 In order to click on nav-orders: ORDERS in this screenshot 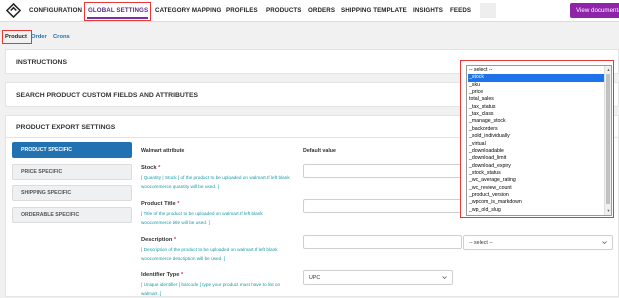, I will do `click(321, 10)`.